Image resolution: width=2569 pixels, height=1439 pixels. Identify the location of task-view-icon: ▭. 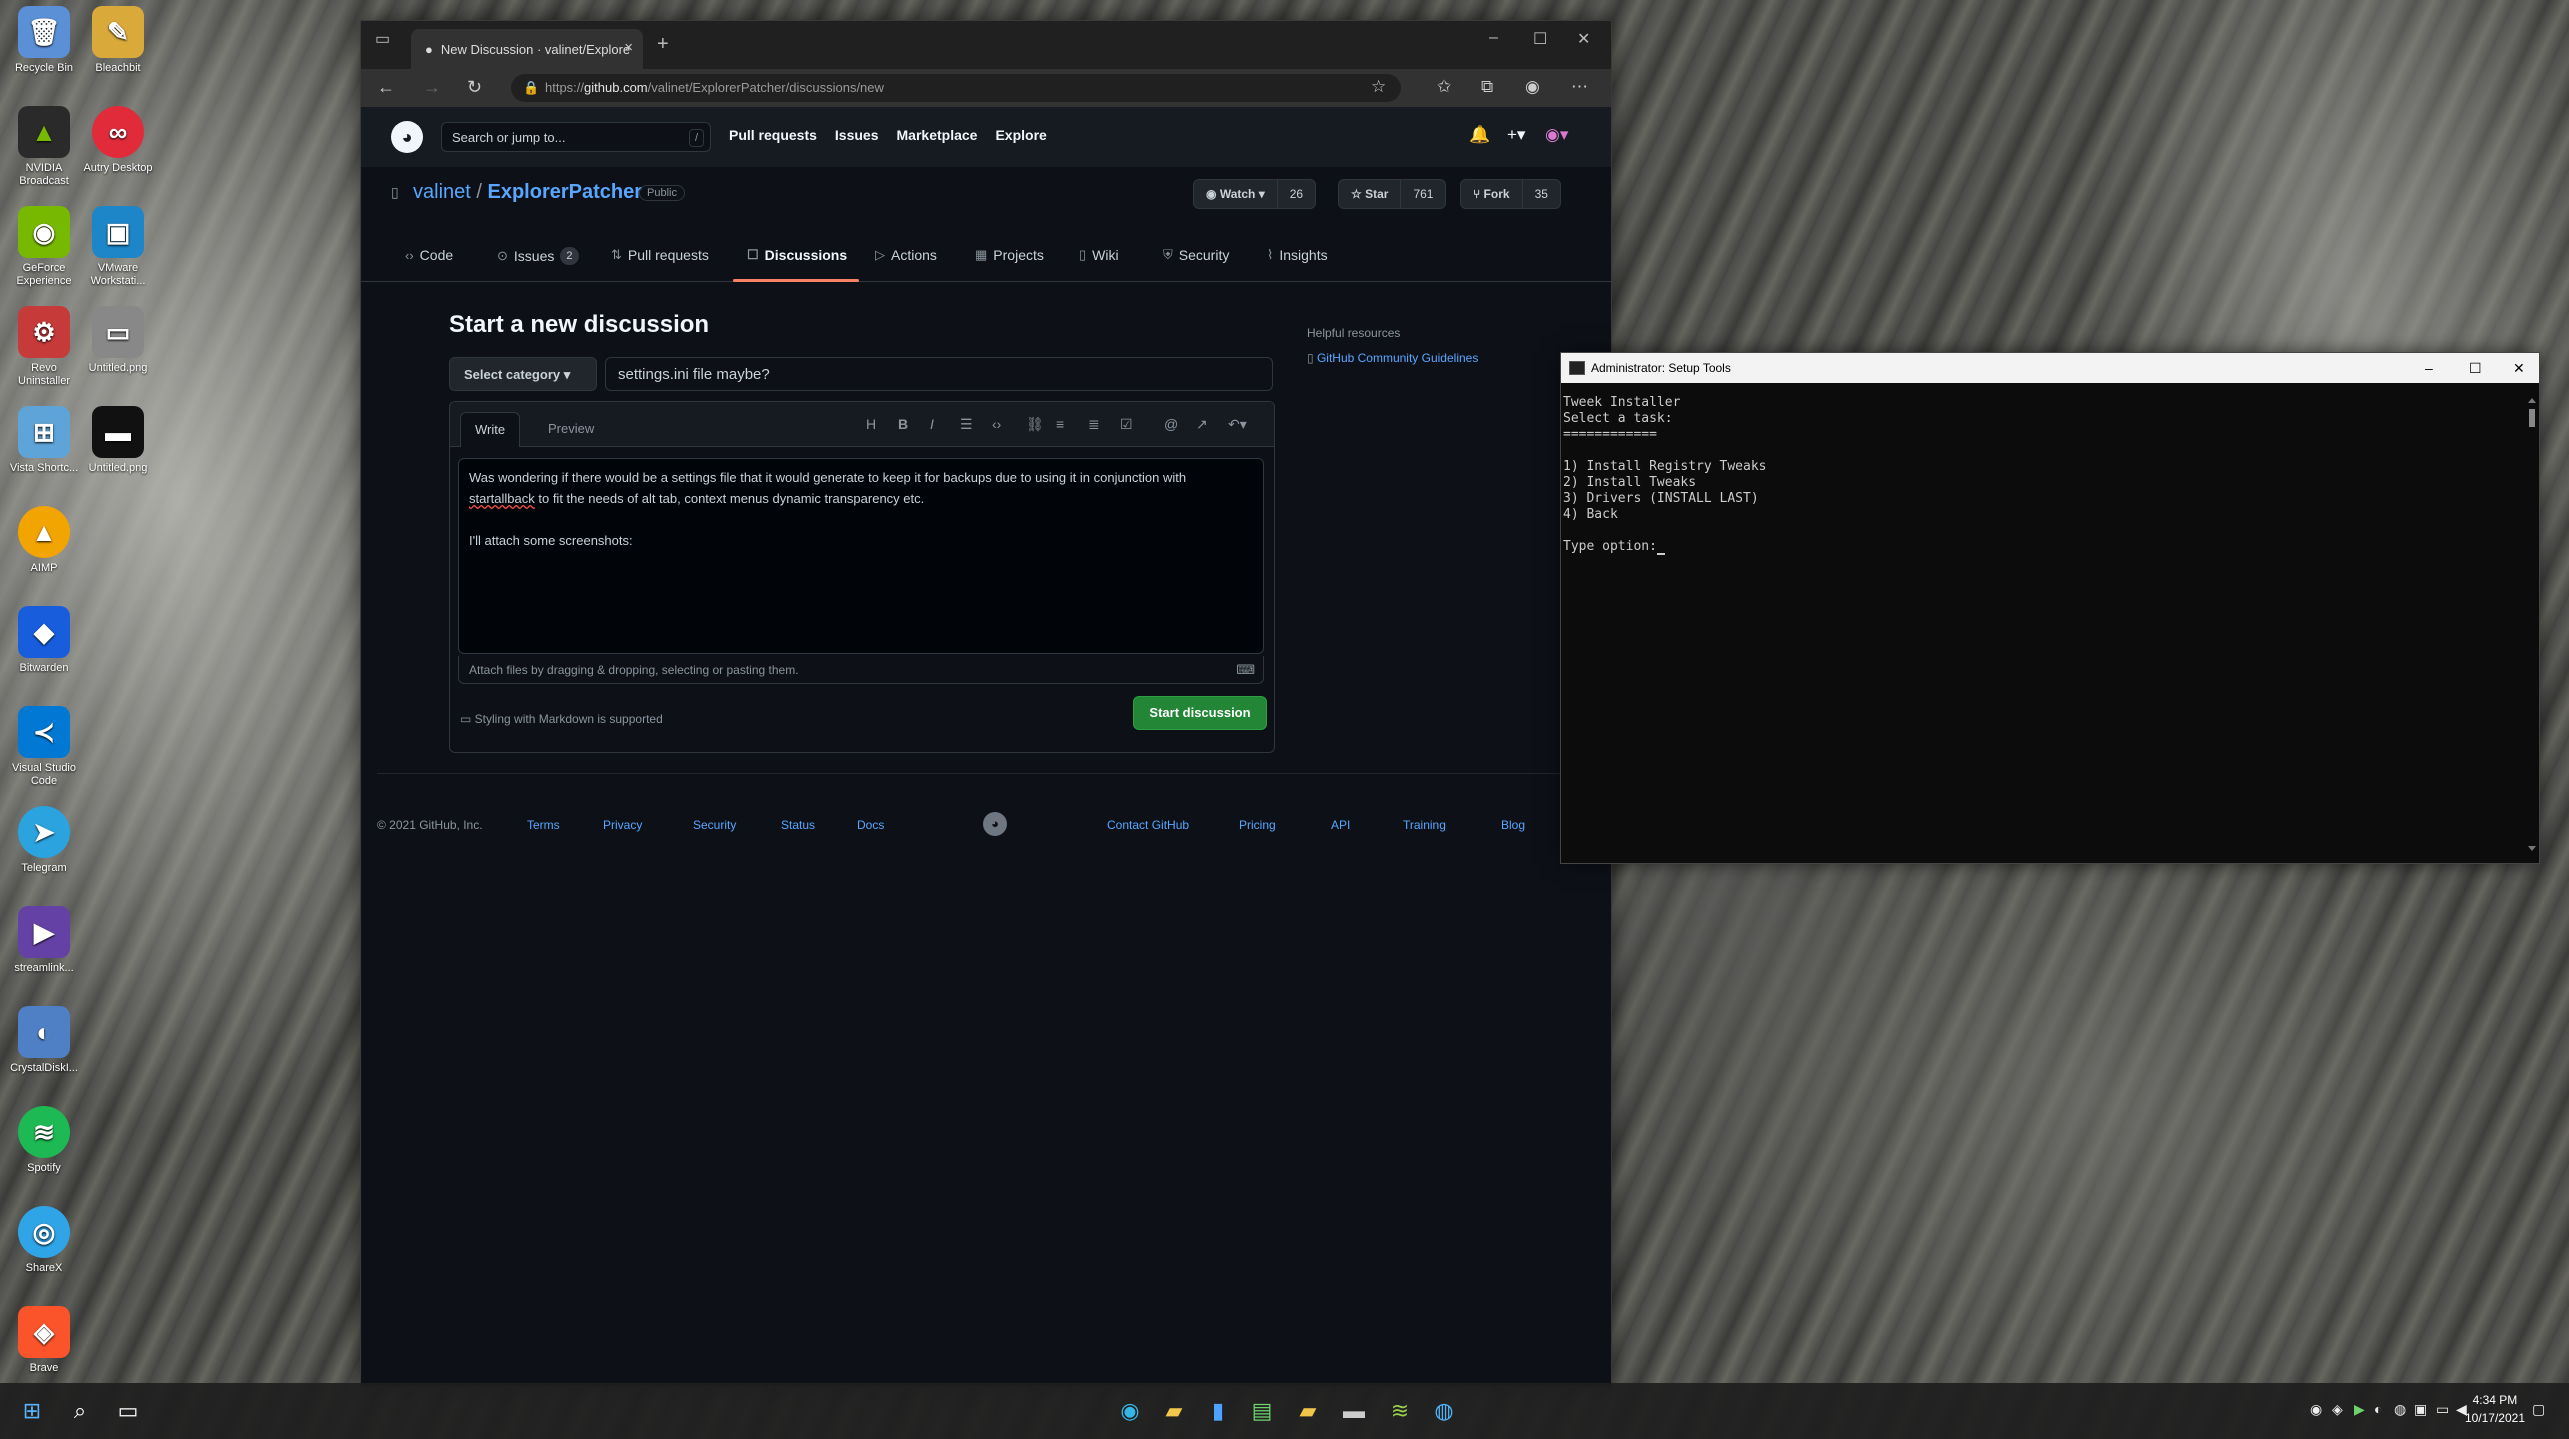
(128, 1411).